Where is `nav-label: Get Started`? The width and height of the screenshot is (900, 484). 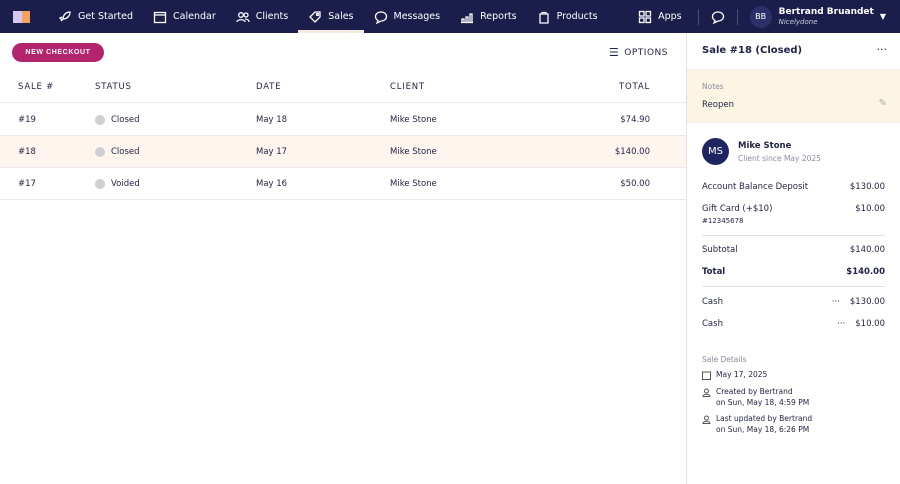
nav-label: Get Started is located at coordinates (106, 16).